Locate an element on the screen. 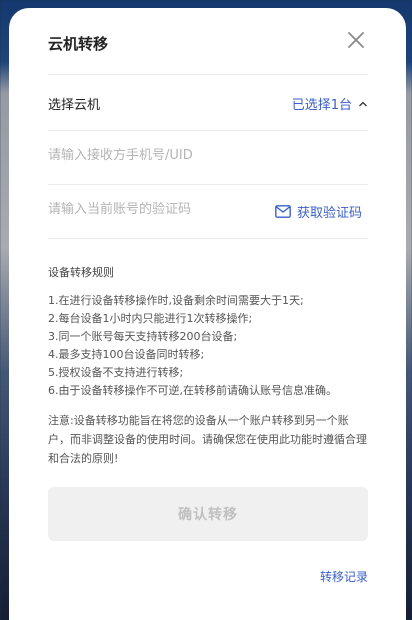  selected-count-text: 已选择1台 is located at coordinates (321, 105).